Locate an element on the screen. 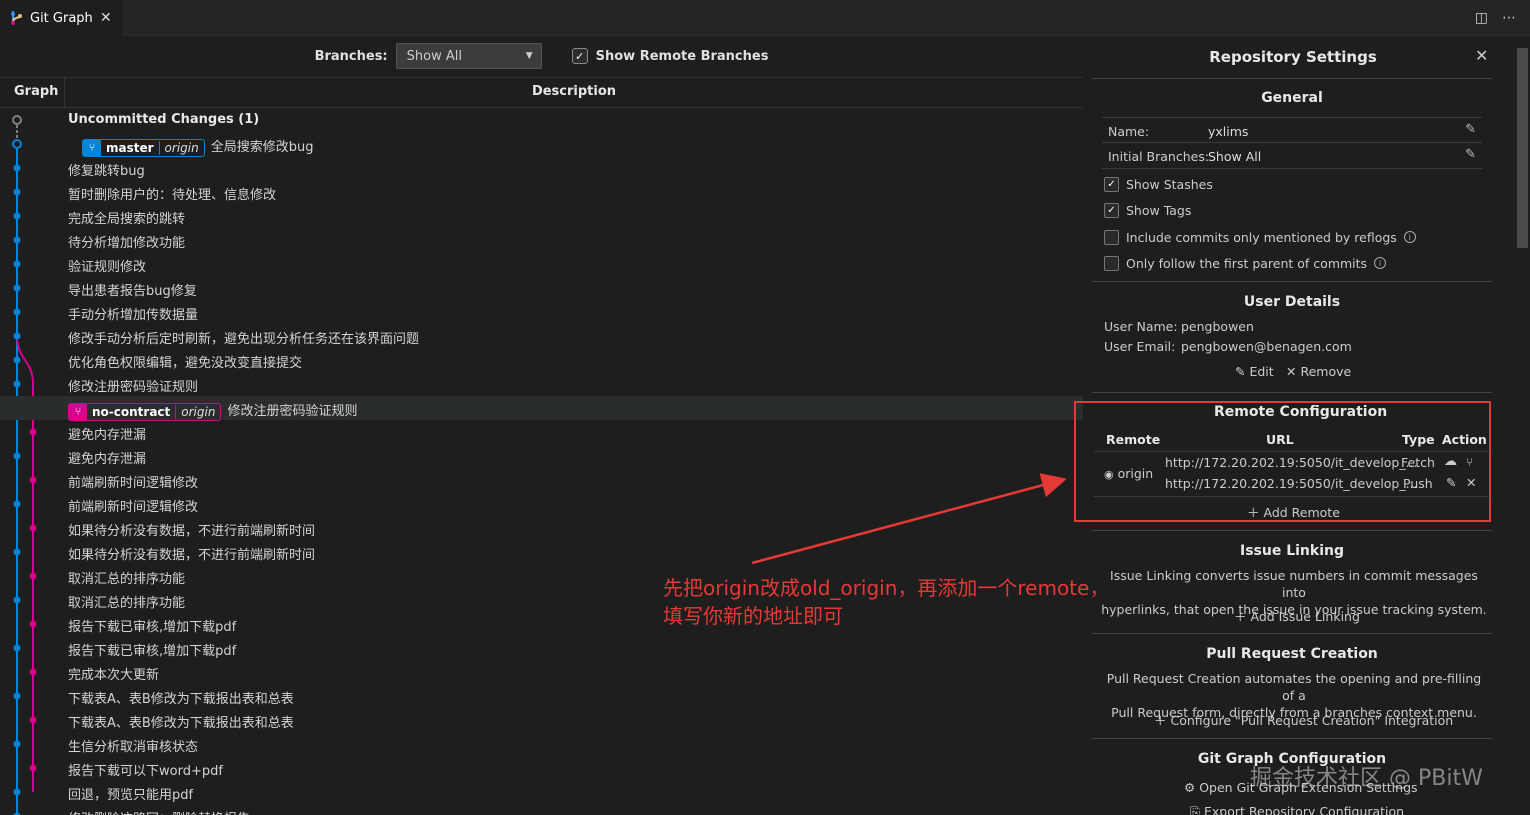 This screenshot has height=815, width=1530. close-settings-icon: ✕ is located at coordinates (1481, 55).